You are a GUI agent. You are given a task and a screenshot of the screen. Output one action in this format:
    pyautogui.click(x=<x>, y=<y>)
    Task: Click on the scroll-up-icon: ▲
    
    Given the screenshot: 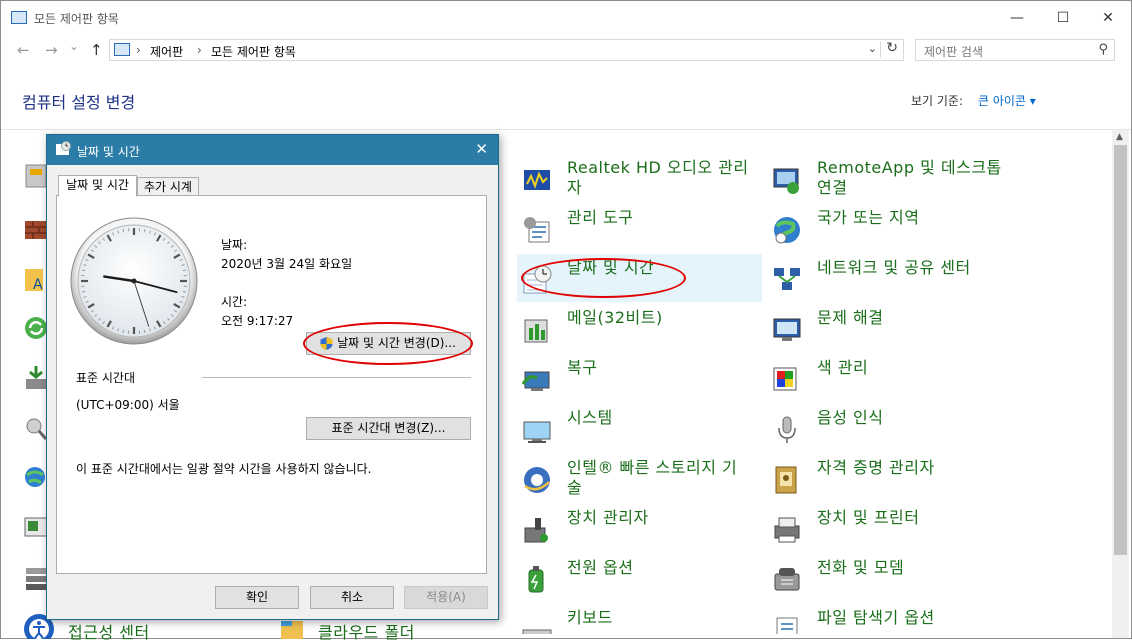 What is the action you would take?
    pyautogui.click(x=1119, y=137)
    